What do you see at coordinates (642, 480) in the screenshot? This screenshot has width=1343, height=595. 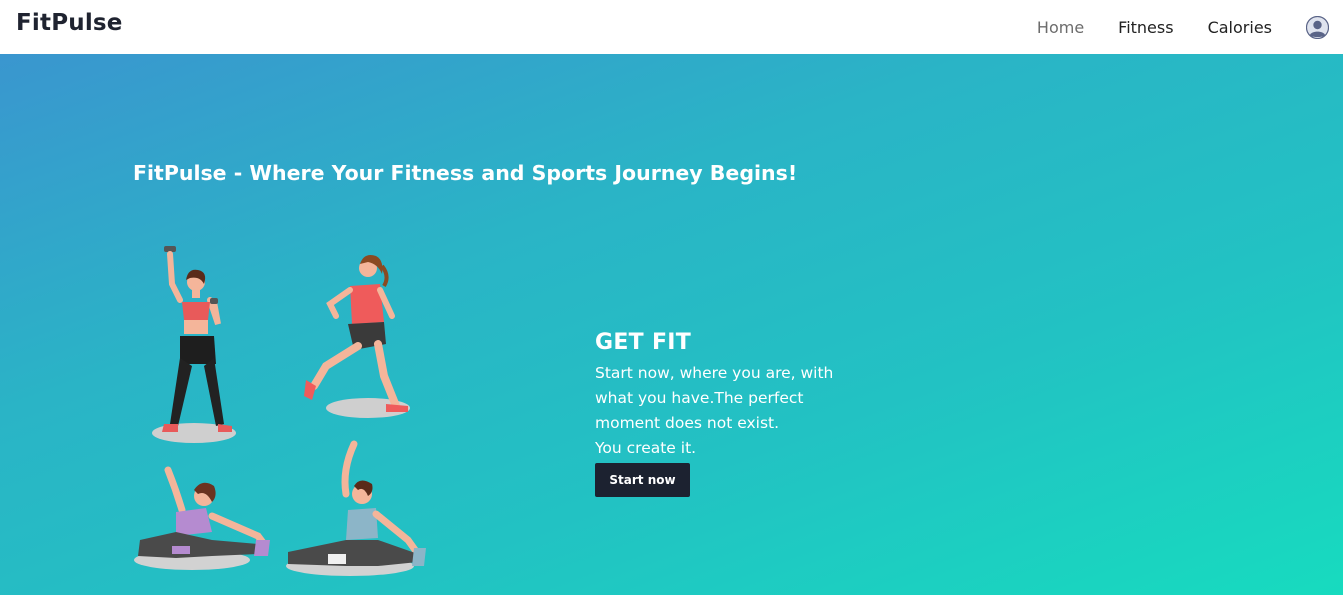 I see `start-now-button: Start now` at bounding box center [642, 480].